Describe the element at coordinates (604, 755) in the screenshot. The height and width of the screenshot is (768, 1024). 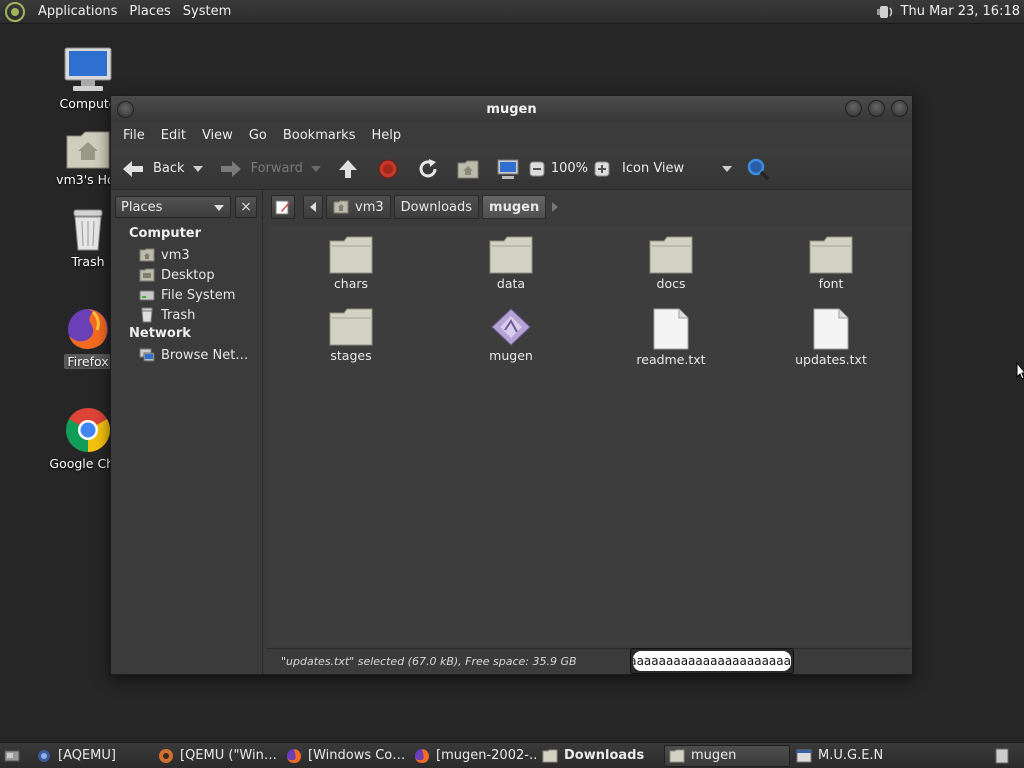
I see `task-label: Downloads` at that location.